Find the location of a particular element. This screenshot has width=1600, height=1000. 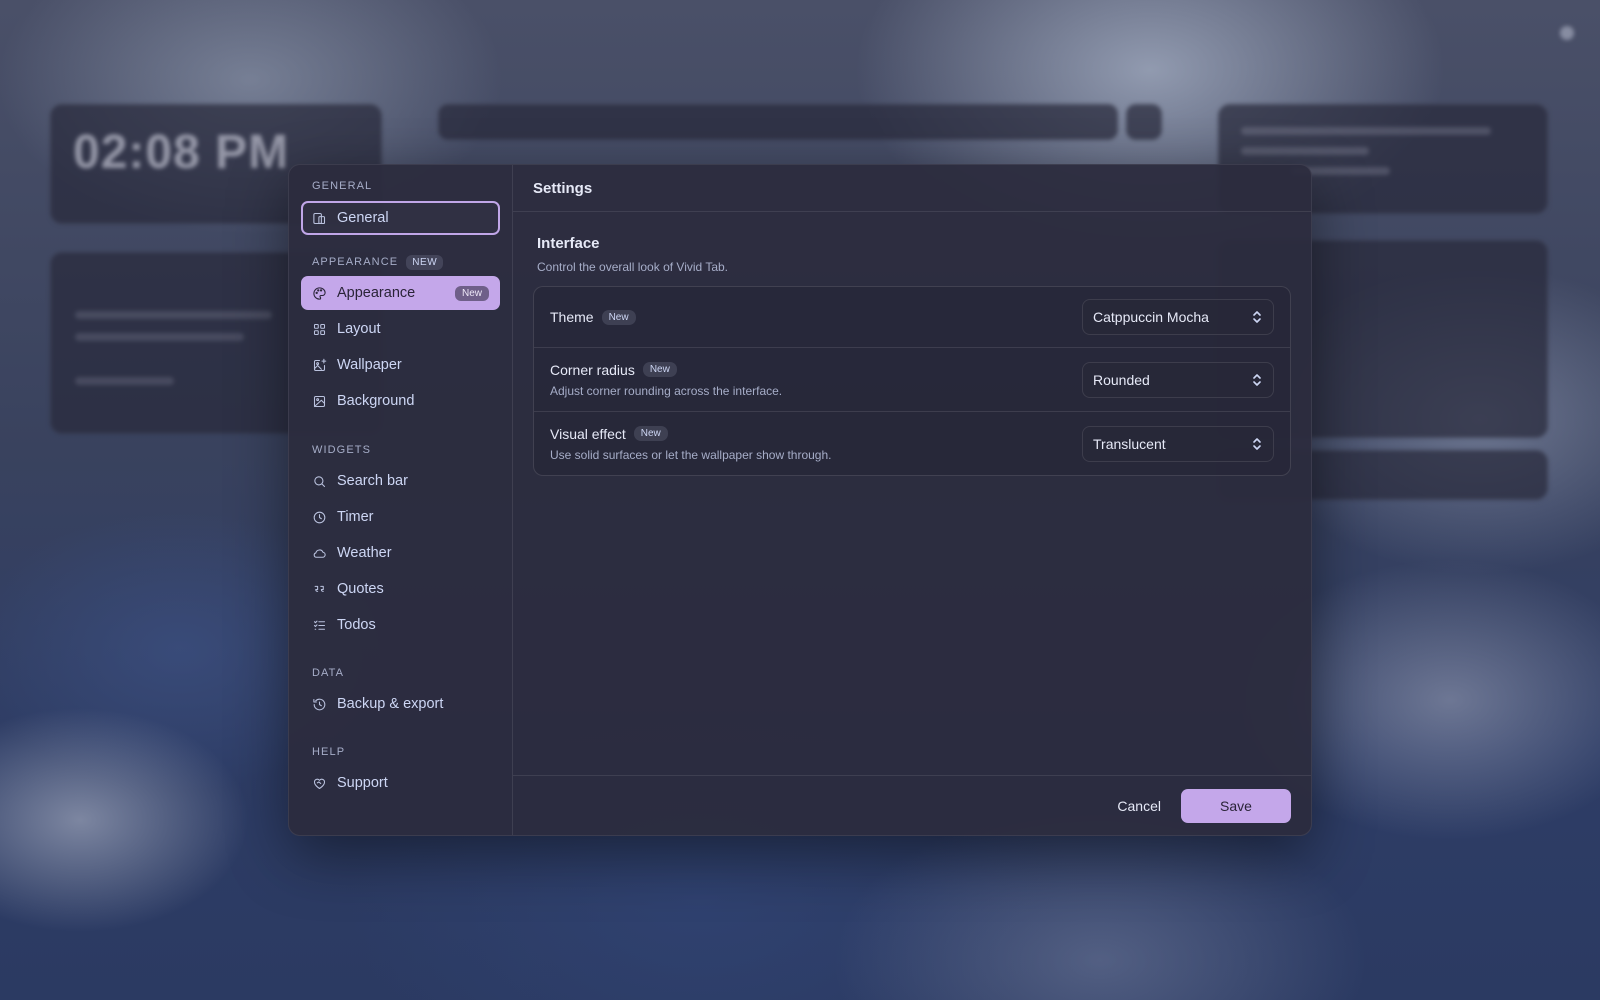

sidebar-item-support: Support is located at coordinates (400, 783).